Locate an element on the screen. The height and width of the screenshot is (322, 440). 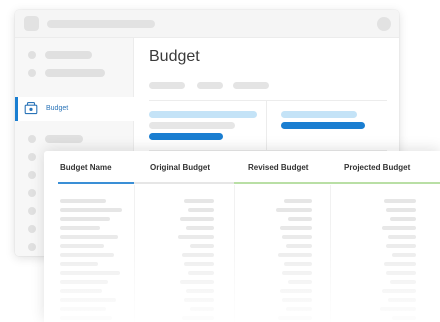
divider is located at coordinates (268, 100).